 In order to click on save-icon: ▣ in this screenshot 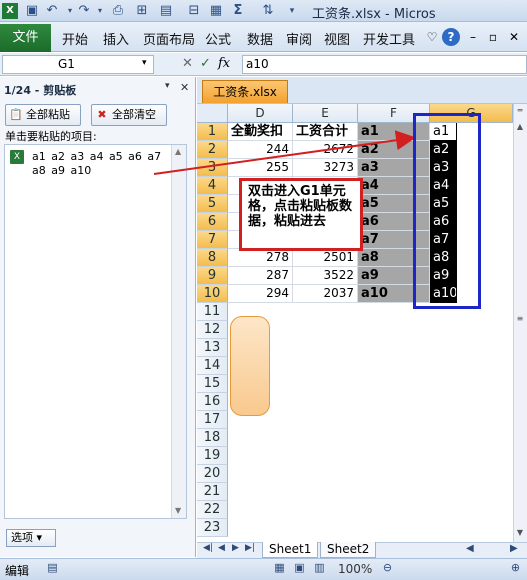, I will do `click(32, 11)`.